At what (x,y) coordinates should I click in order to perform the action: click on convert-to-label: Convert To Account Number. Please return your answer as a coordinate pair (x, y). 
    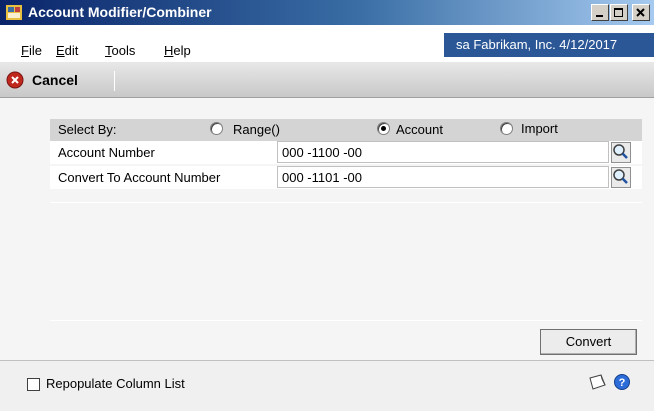
    Looking at the image, I should click on (139, 177).